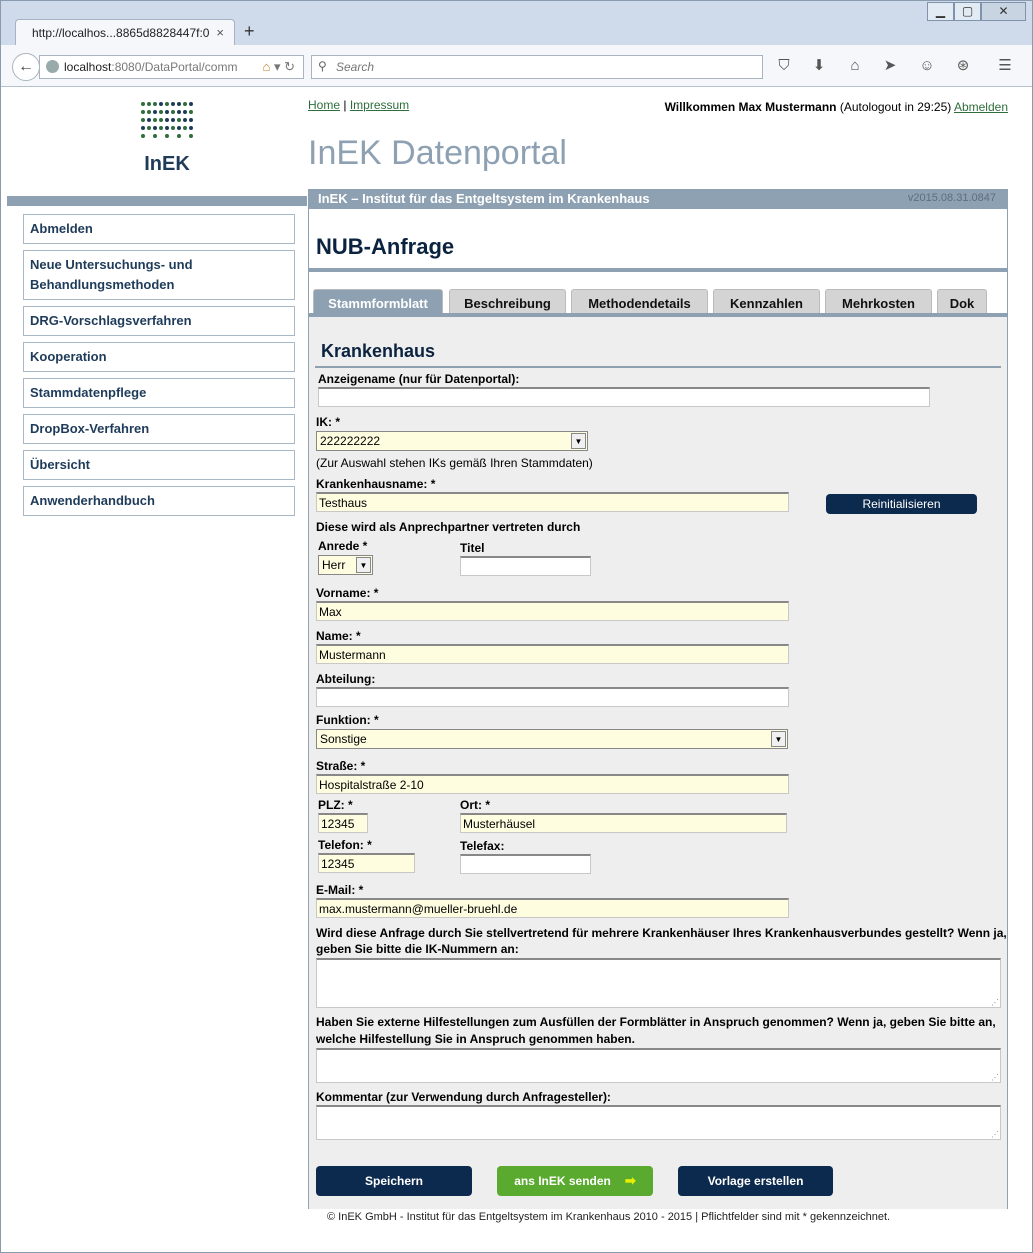 Image resolution: width=1033 pixels, height=1253 pixels. I want to click on send-button: ans InEK senden ➡, so click(575, 1181).